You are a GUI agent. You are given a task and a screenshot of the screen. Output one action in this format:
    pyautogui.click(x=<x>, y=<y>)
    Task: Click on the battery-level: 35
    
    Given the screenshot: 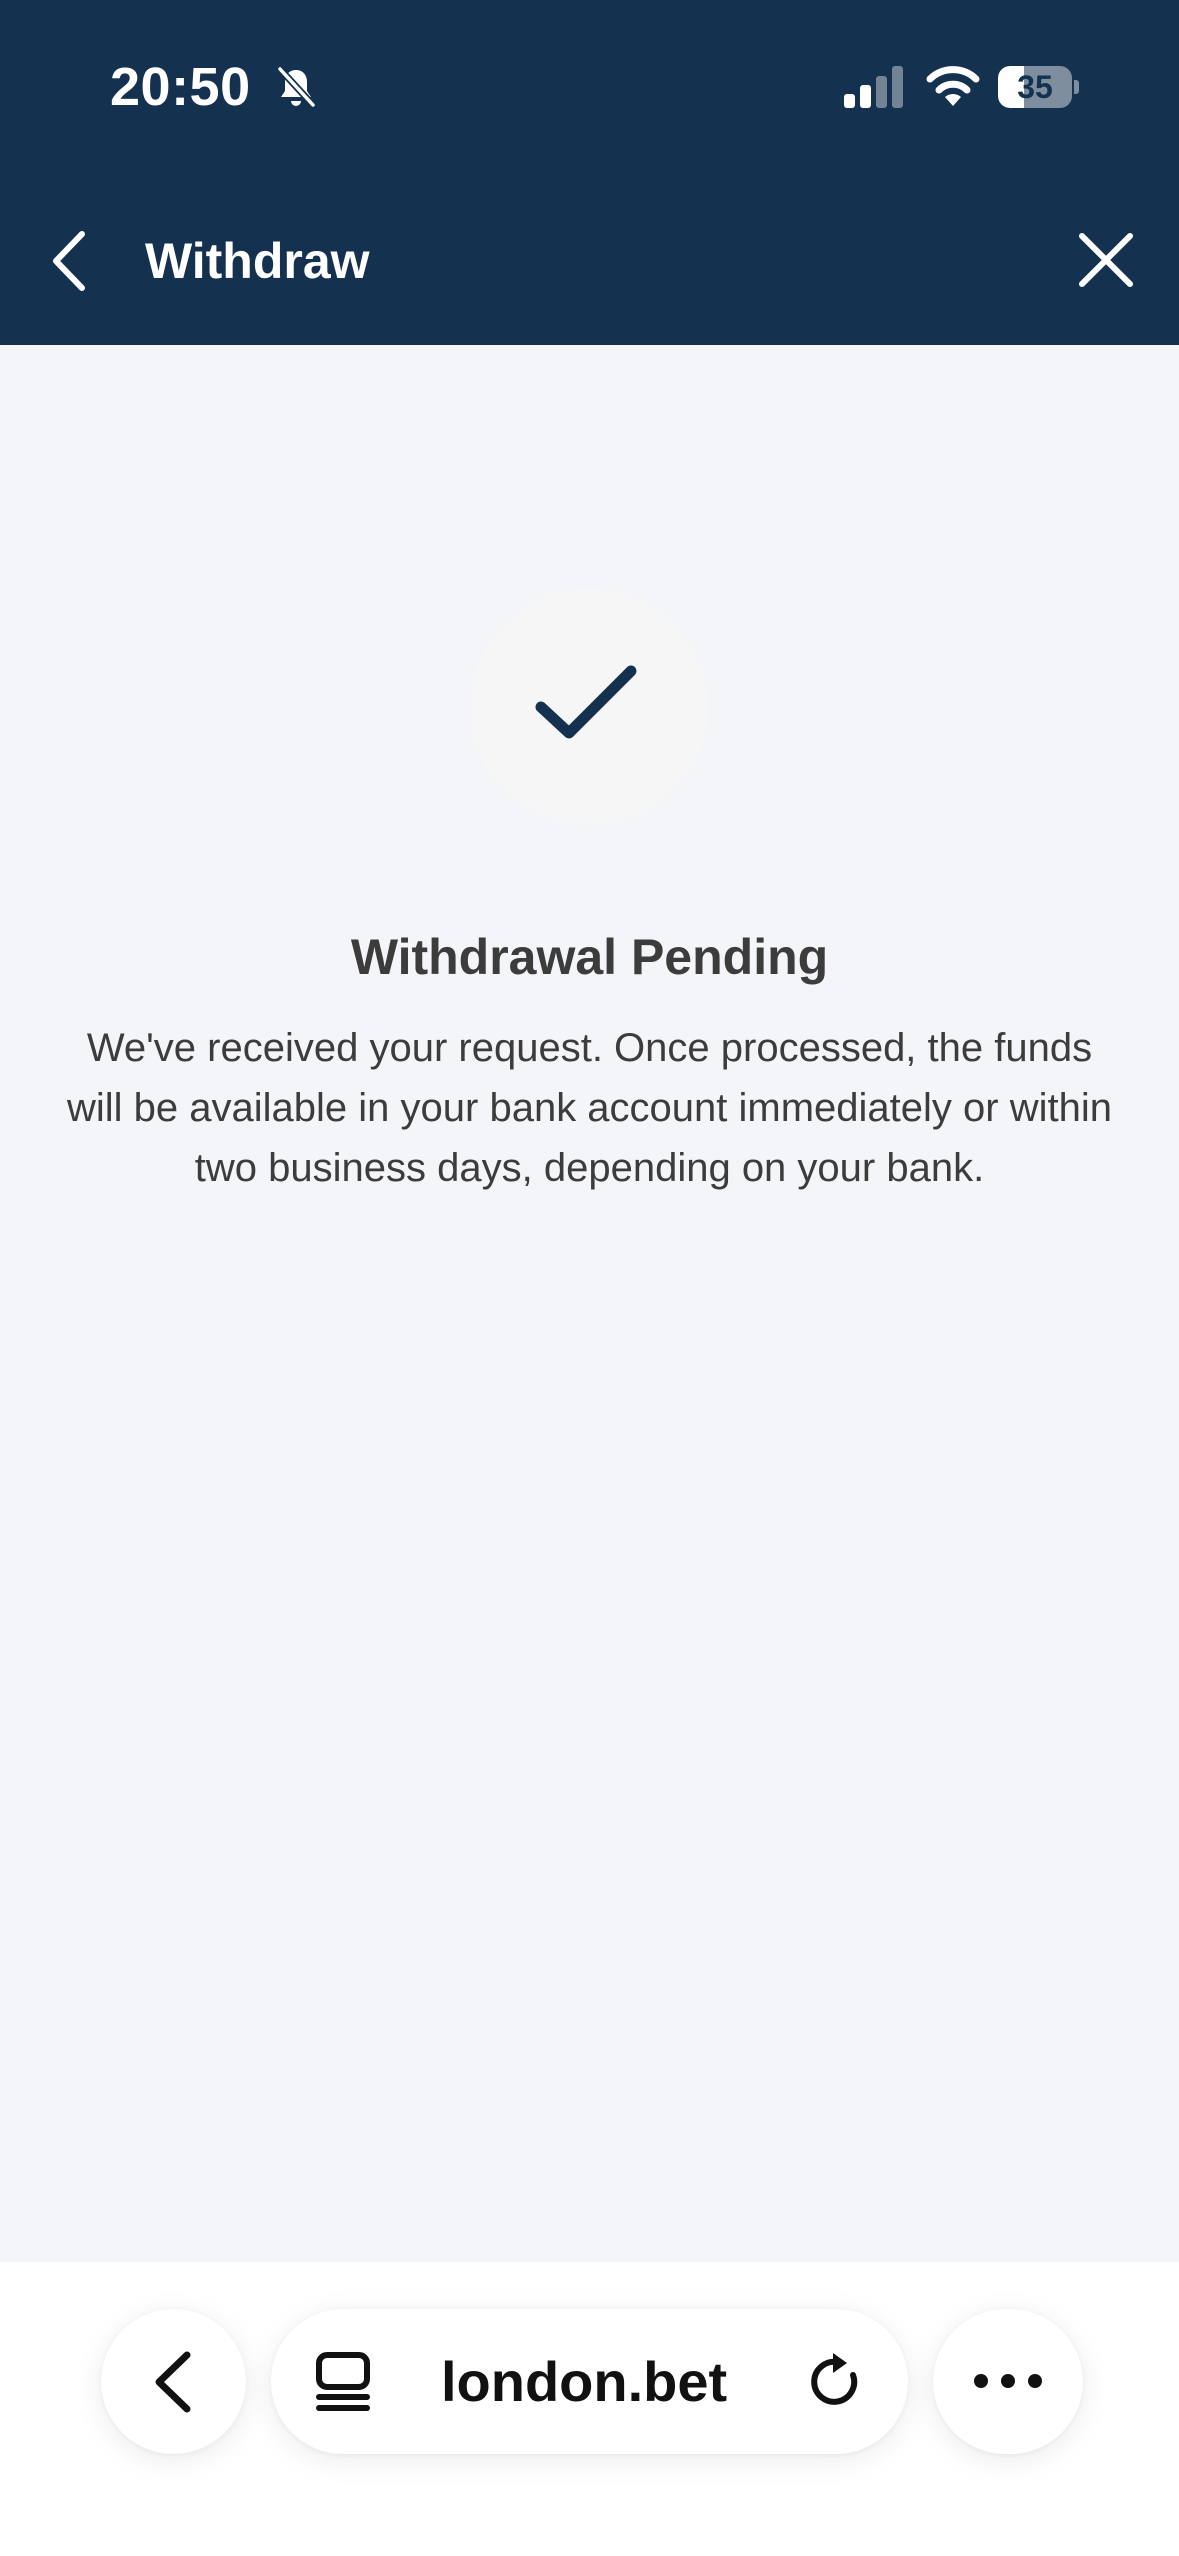 What is the action you would take?
    pyautogui.click(x=1035, y=87)
    